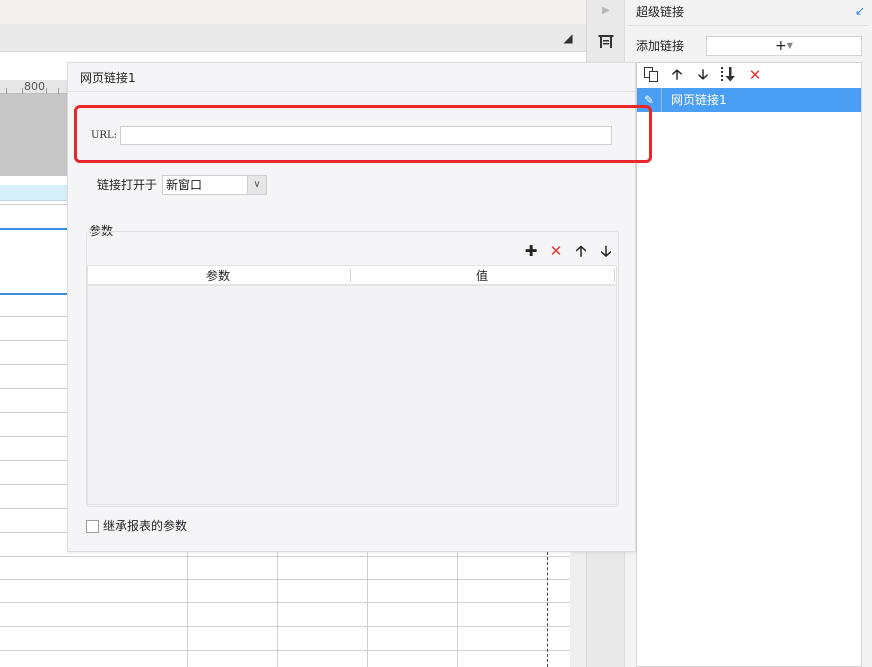 Image resolution: width=872 pixels, height=667 pixels. I want to click on chevron-down-icon: ∨, so click(256, 185).